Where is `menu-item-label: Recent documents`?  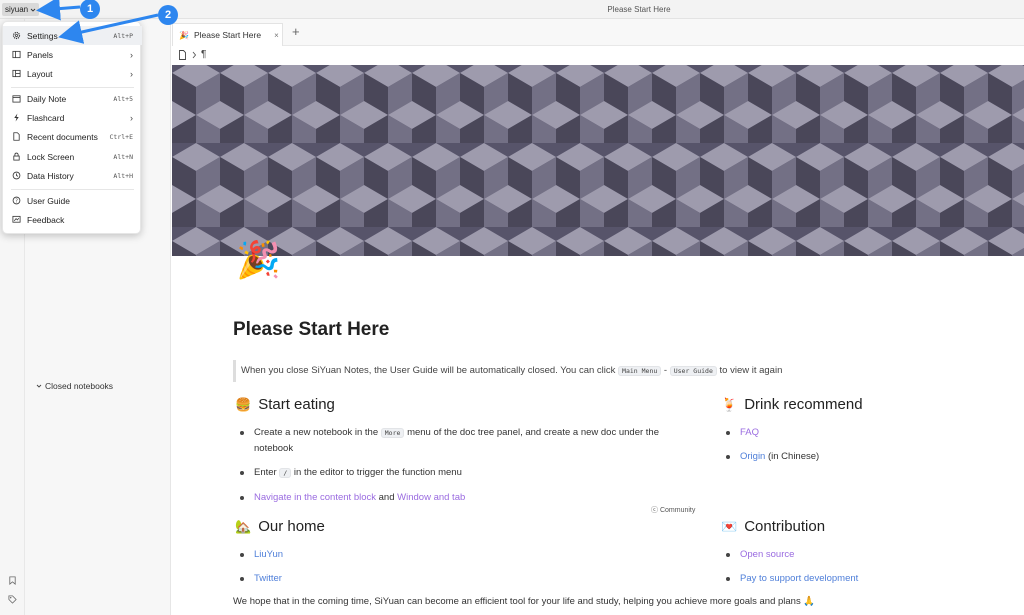 menu-item-label: Recent documents is located at coordinates (62, 136).